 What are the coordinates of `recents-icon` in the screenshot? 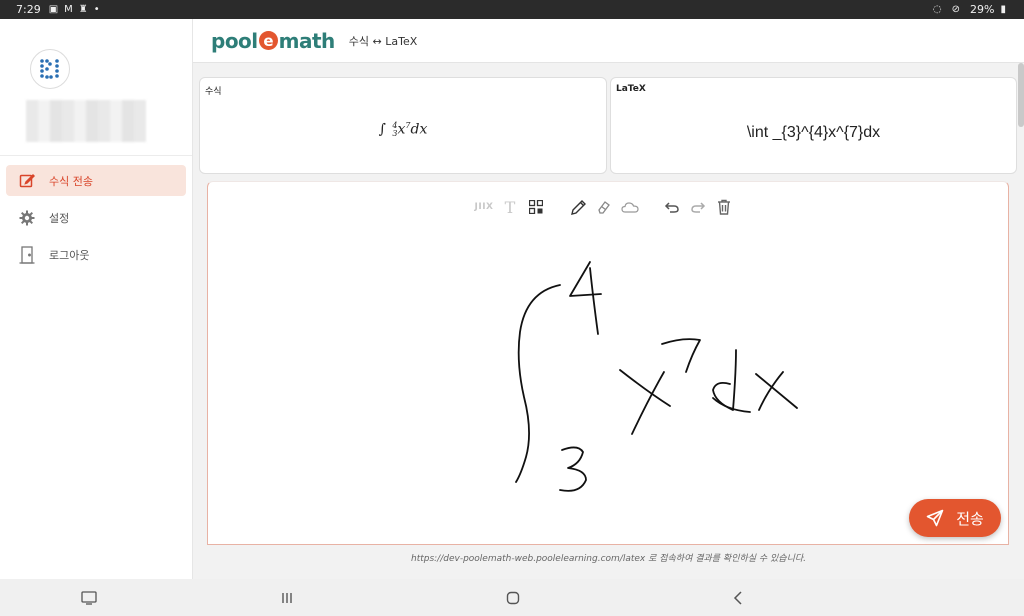 It's located at (287, 598).